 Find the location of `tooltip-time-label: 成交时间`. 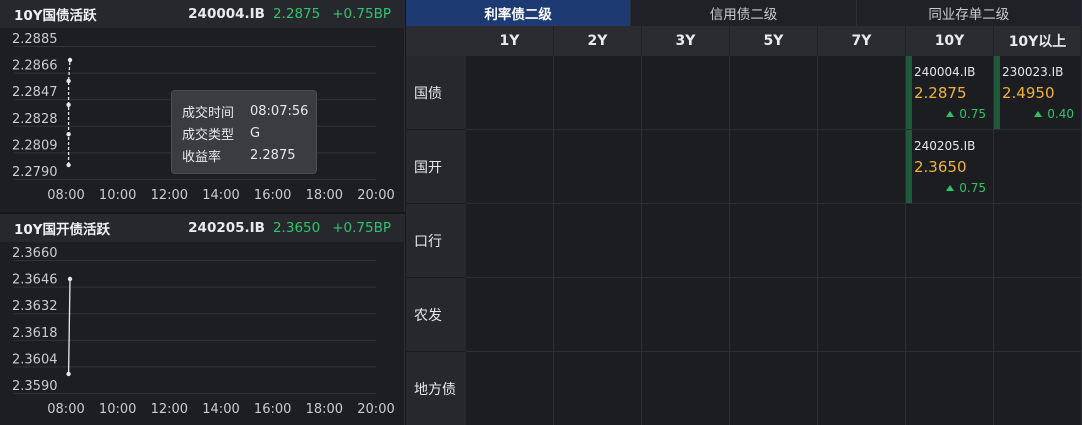

tooltip-time-label: 成交时间 is located at coordinates (208, 113).